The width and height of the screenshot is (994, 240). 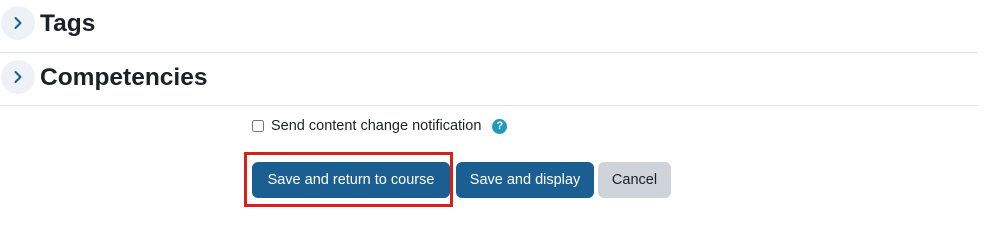 I want to click on question-circle-icon: ?, so click(x=500, y=126).